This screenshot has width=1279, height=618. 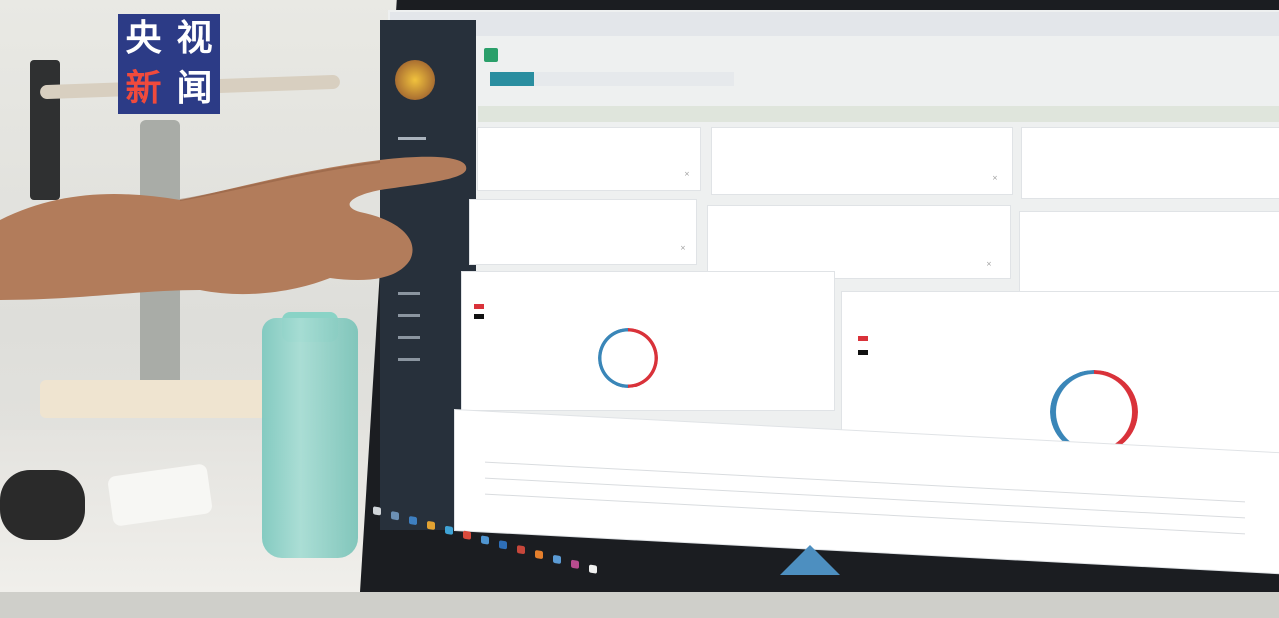 I want to click on pointing-hand, so click(x=233, y=228).